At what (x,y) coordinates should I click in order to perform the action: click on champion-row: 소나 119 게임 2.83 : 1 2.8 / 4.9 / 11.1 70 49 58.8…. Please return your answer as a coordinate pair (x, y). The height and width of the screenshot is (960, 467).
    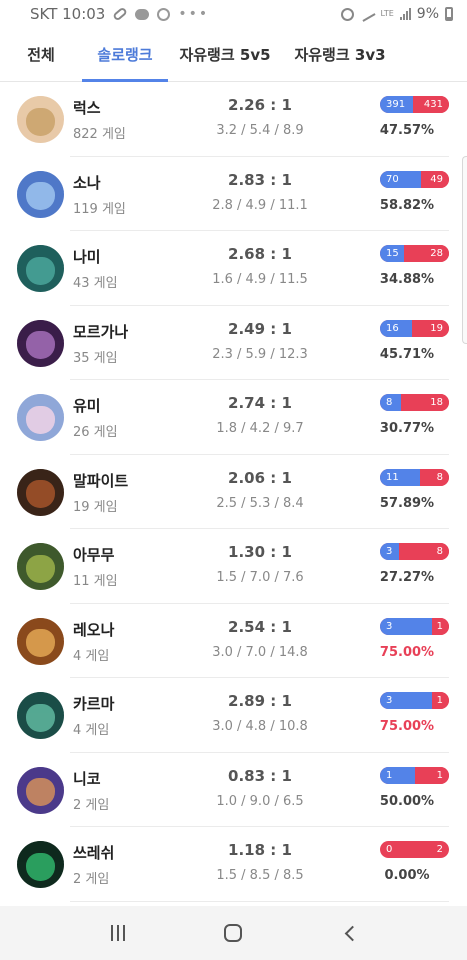
    Looking at the image, I should click on (233, 194).